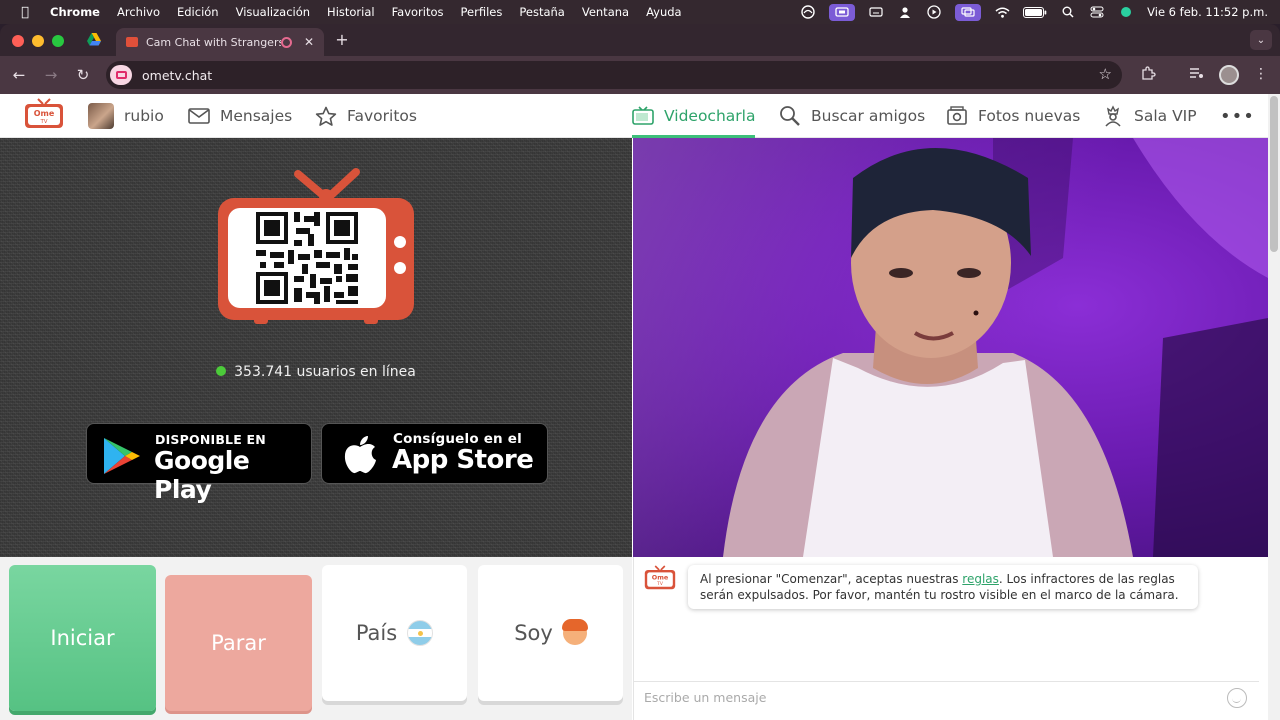  I want to click on stop-button: Parar, so click(238, 643).